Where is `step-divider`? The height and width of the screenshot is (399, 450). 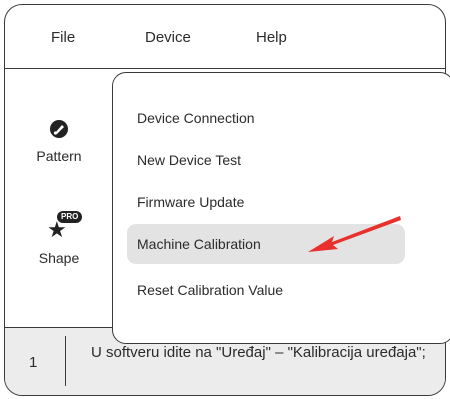
step-divider is located at coordinates (65, 361).